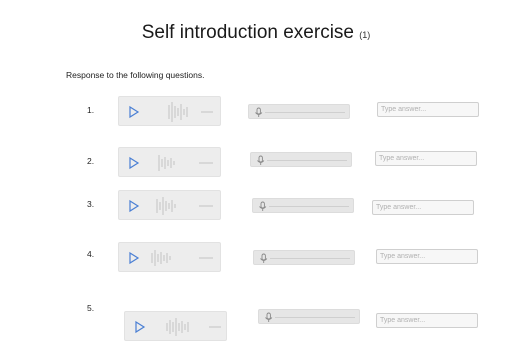 Image resolution: width=512 pixels, height=362 pixels. I want to click on question-row: 4., so click(256, 262).